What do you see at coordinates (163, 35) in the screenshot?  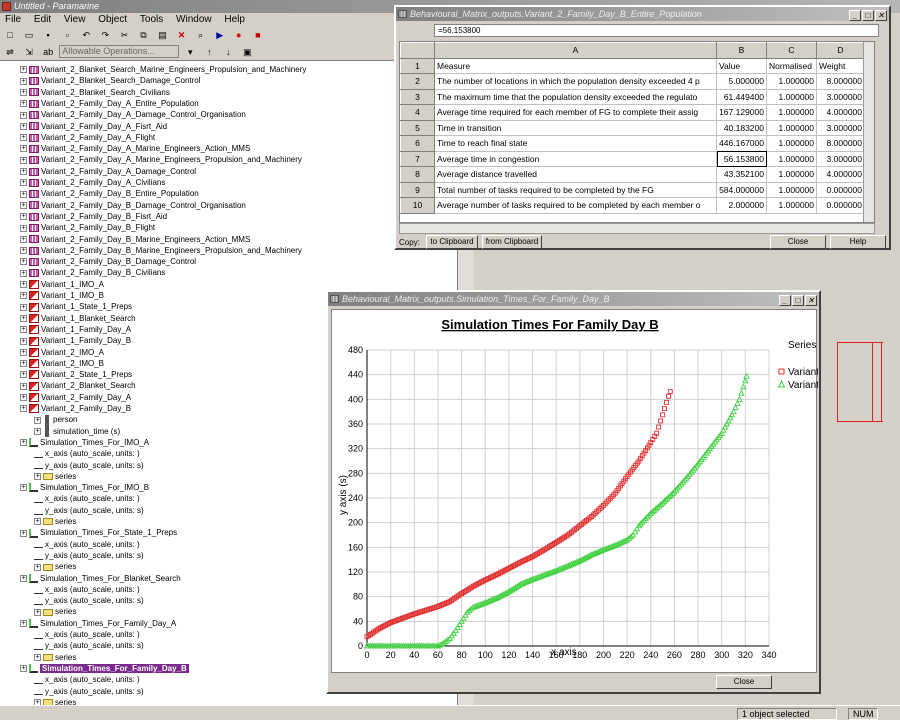 I see `paste-icon: ▤` at bounding box center [163, 35].